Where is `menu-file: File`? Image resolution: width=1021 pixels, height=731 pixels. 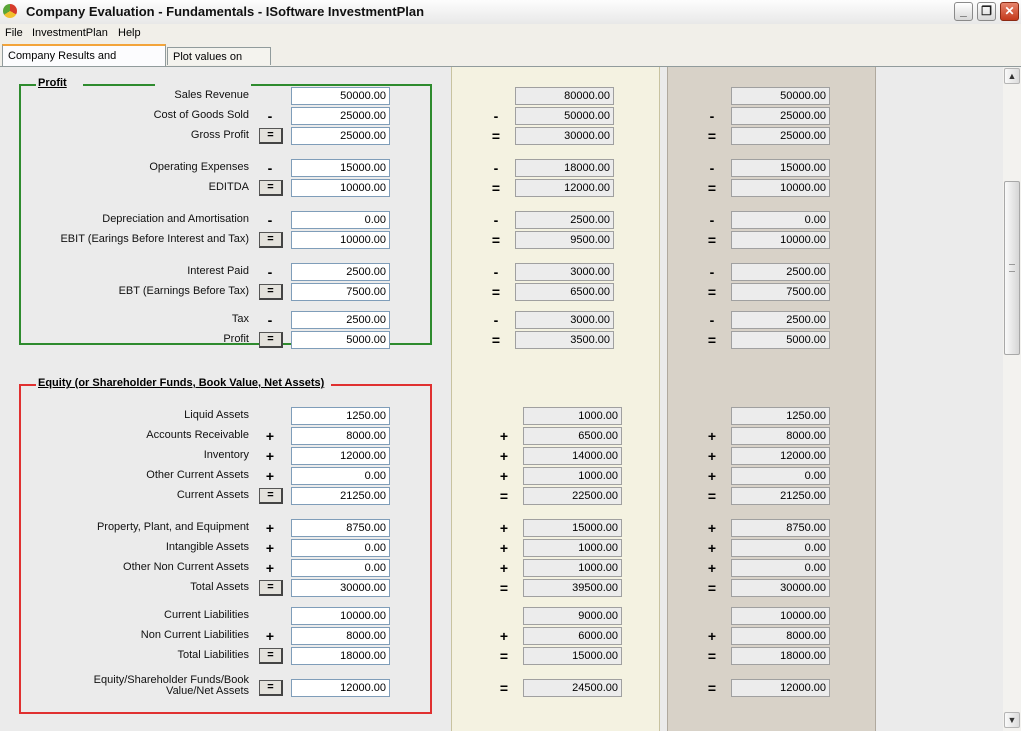 menu-file: File is located at coordinates (14, 33).